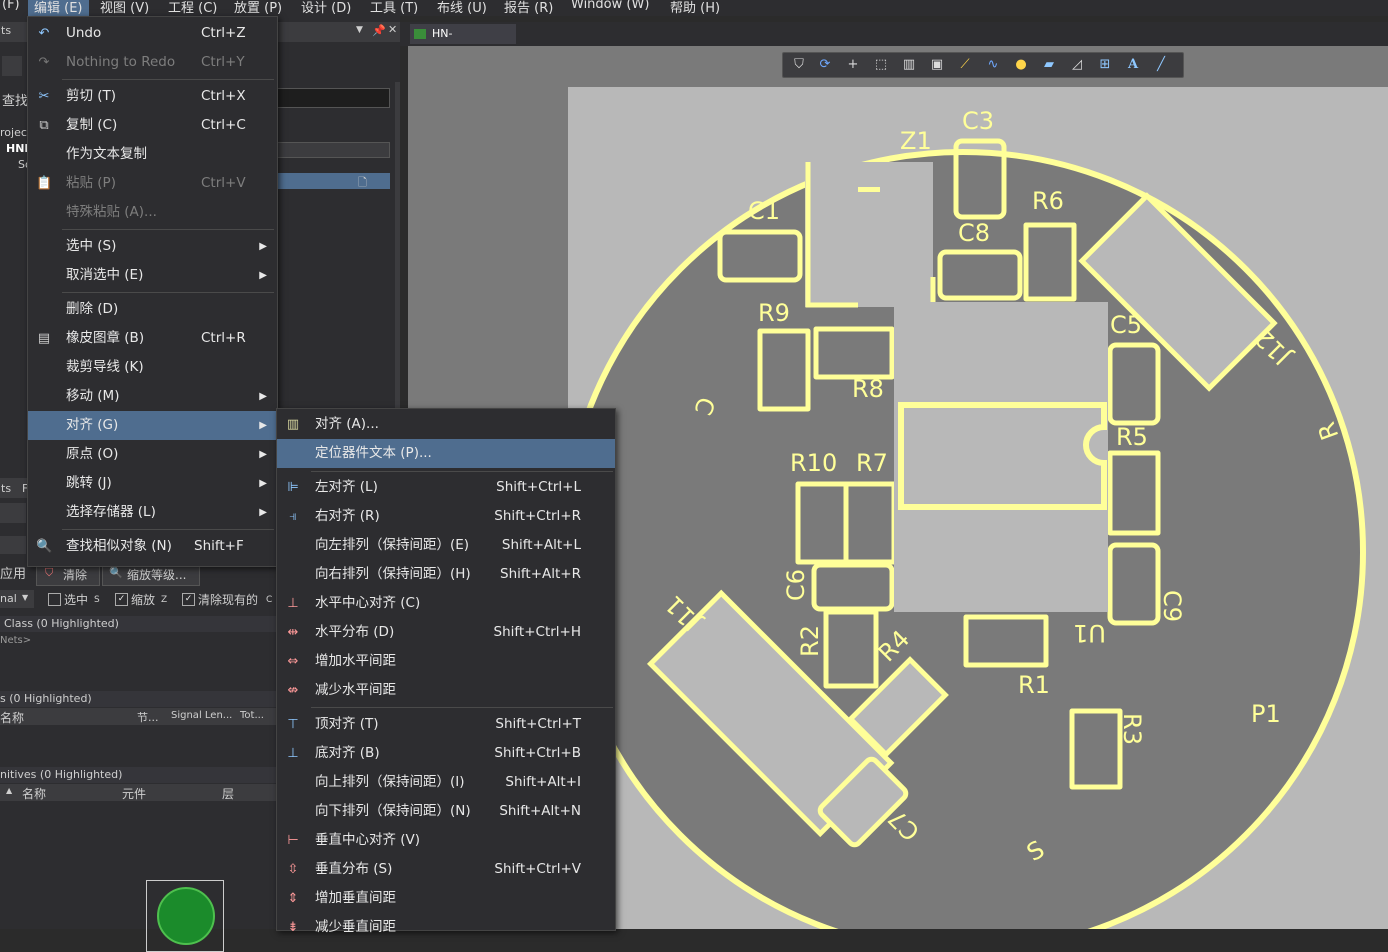 The height and width of the screenshot is (952, 1388). Describe the element at coordinates (965, 65) in the screenshot. I see `interactive-route-icon: ⟋` at that location.